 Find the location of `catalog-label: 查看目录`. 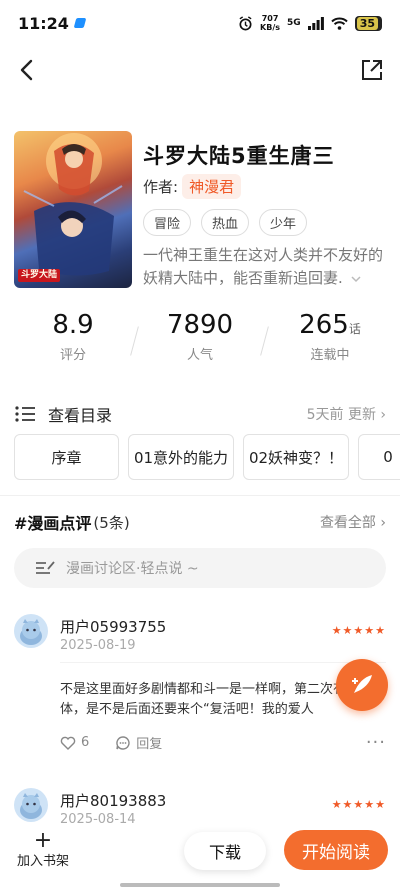

catalog-label: 查看目录 is located at coordinates (80, 415).